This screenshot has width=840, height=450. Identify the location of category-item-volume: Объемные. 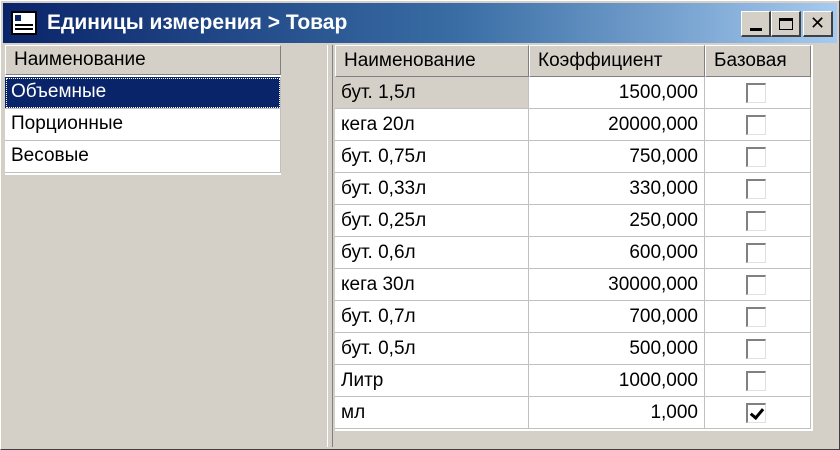
(143, 93).